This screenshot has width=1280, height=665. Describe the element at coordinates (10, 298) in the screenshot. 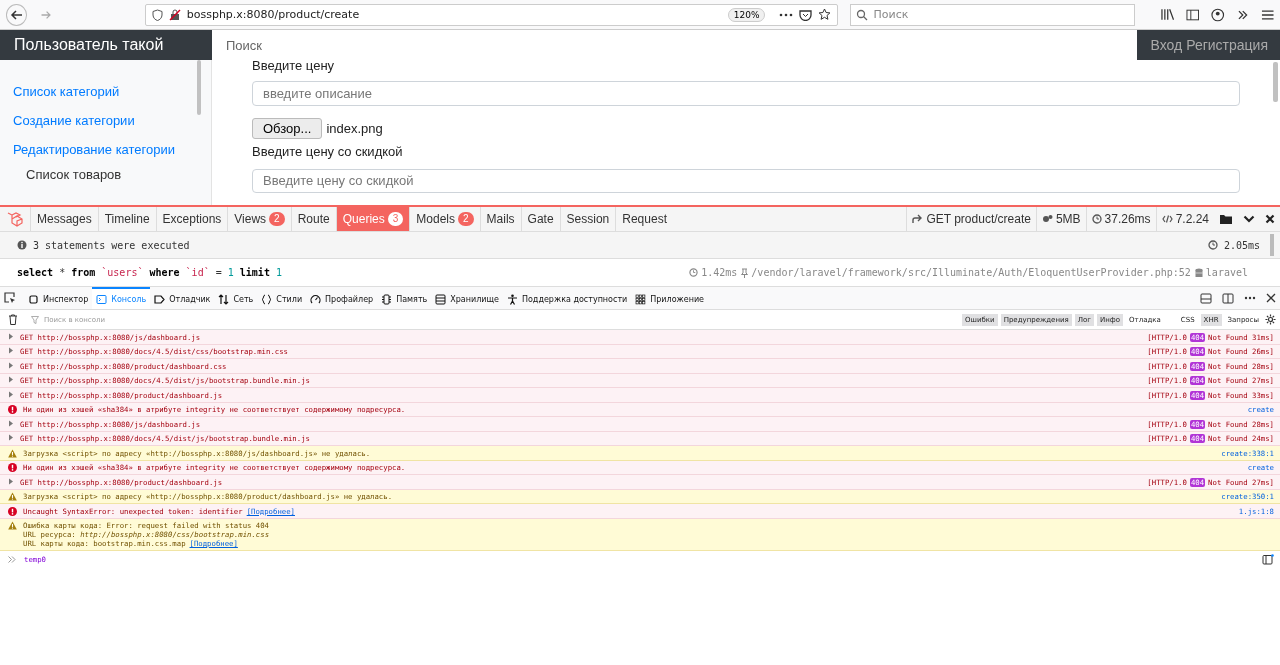

I see `element-picker-icon` at that location.